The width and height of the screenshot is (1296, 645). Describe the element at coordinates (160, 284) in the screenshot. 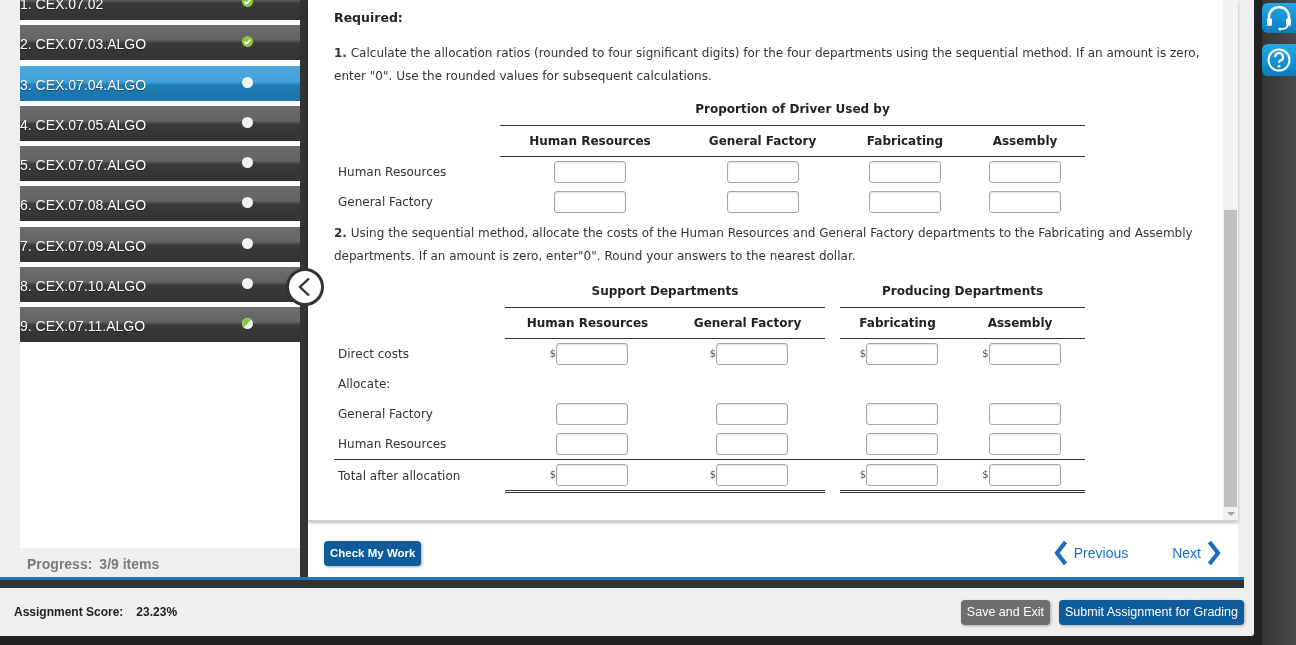

I see `question-nav-item: 8. CEX.07.10.ALGO` at that location.